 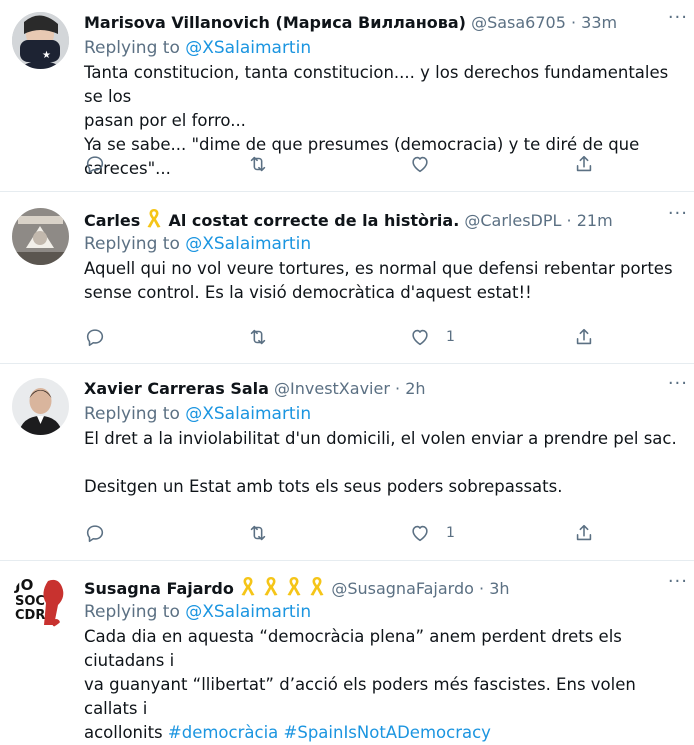 What do you see at coordinates (402, 588) in the screenshot?
I see `author-handle: @SusagnaFajardo` at bounding box center [402, 588].